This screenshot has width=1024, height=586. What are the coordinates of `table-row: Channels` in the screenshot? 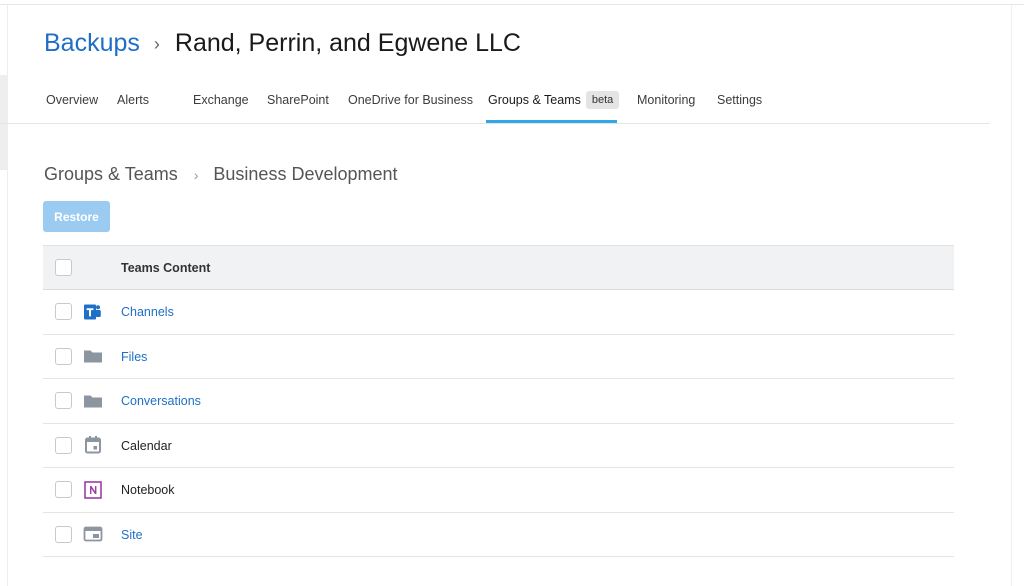 It's located at (498, 312).